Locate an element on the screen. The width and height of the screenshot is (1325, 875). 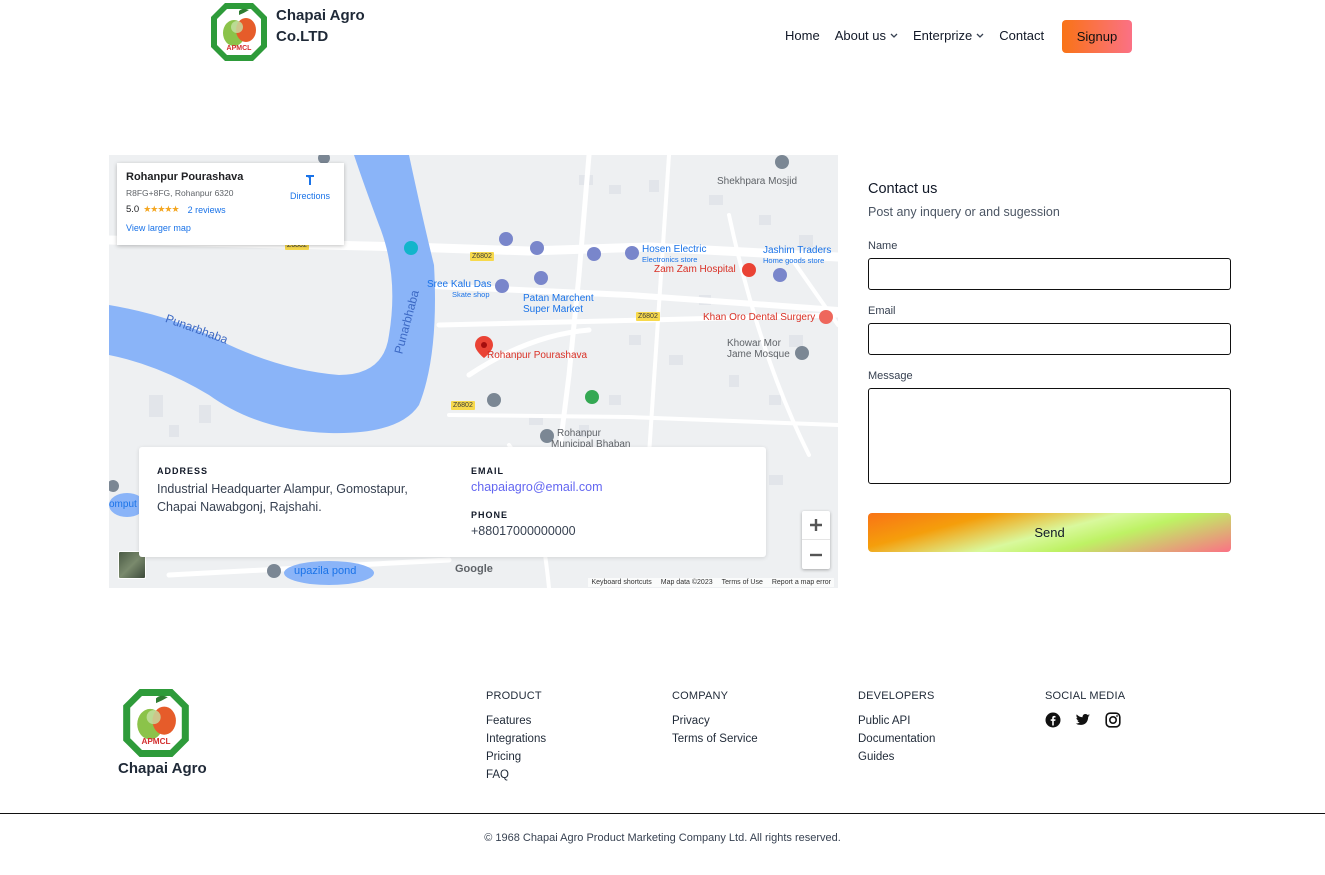
footer-column-company: COMPANY Privacy Terms of Service is located at coordinates (715, 719).